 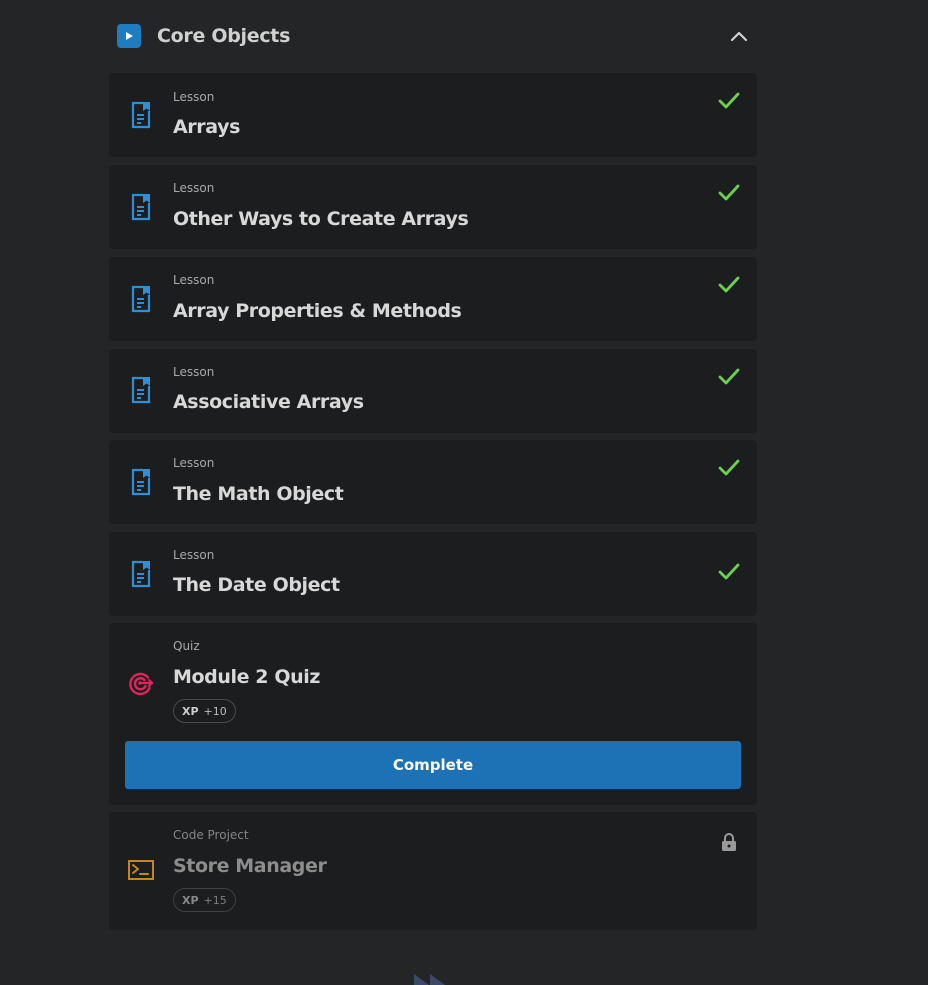 What do you see at coordinates (317, 311) in the screenshot?
I see `item-title: Array Properties & Methods` at bounding box center [317, 311].